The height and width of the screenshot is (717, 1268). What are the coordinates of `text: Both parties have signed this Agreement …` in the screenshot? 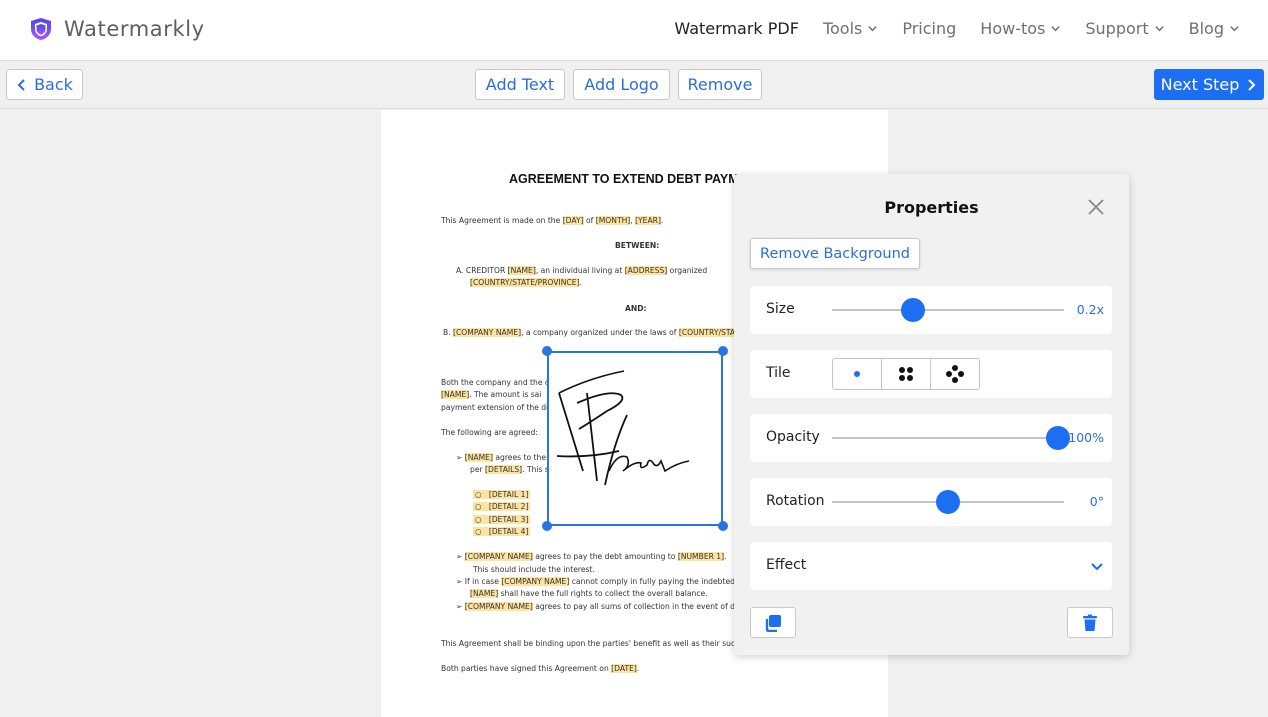 It's located at (526, 668).